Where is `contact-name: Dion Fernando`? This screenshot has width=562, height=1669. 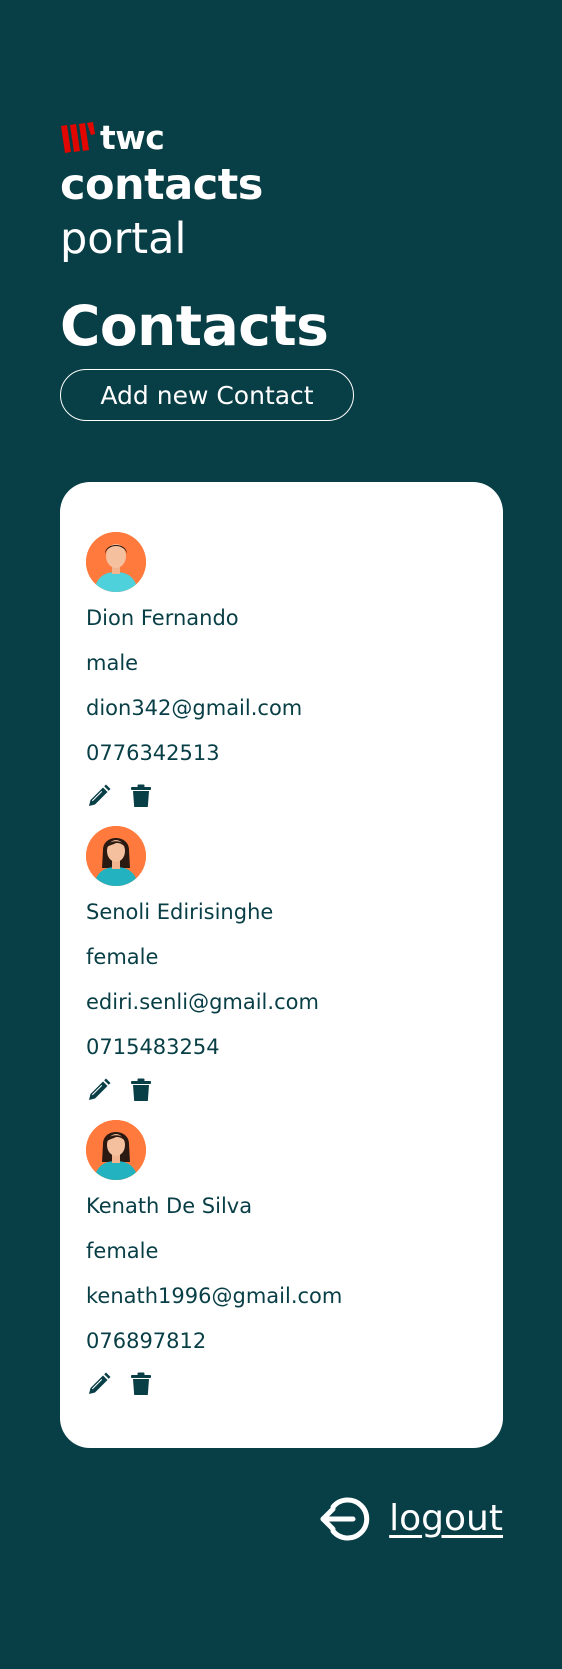 contact-name: Dion Fernando is located at coordinates (162, 618).